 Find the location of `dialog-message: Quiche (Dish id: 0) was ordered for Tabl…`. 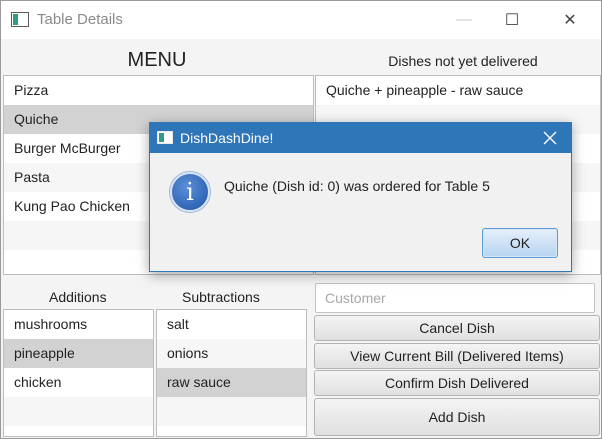

dialog-message: Quiche (Dish id: 0) was ordered for Tabl… is located at coordinates (357, 186).